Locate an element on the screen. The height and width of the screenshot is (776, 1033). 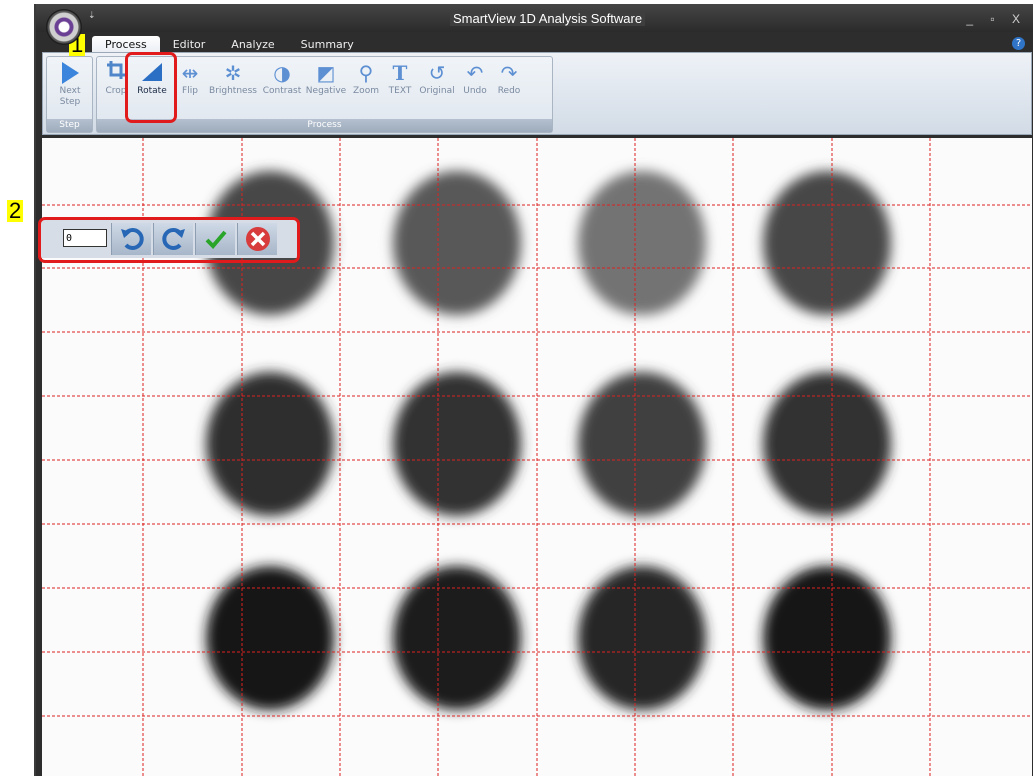
text-t-icon: T is located at coordinates (400, 73).